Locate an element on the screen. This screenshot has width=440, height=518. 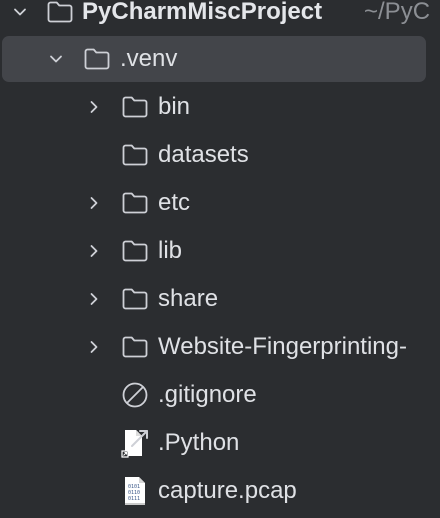
tree-label-website-fingerprinting: Website-Fingerprinting- is located at coordinates (282, 346).